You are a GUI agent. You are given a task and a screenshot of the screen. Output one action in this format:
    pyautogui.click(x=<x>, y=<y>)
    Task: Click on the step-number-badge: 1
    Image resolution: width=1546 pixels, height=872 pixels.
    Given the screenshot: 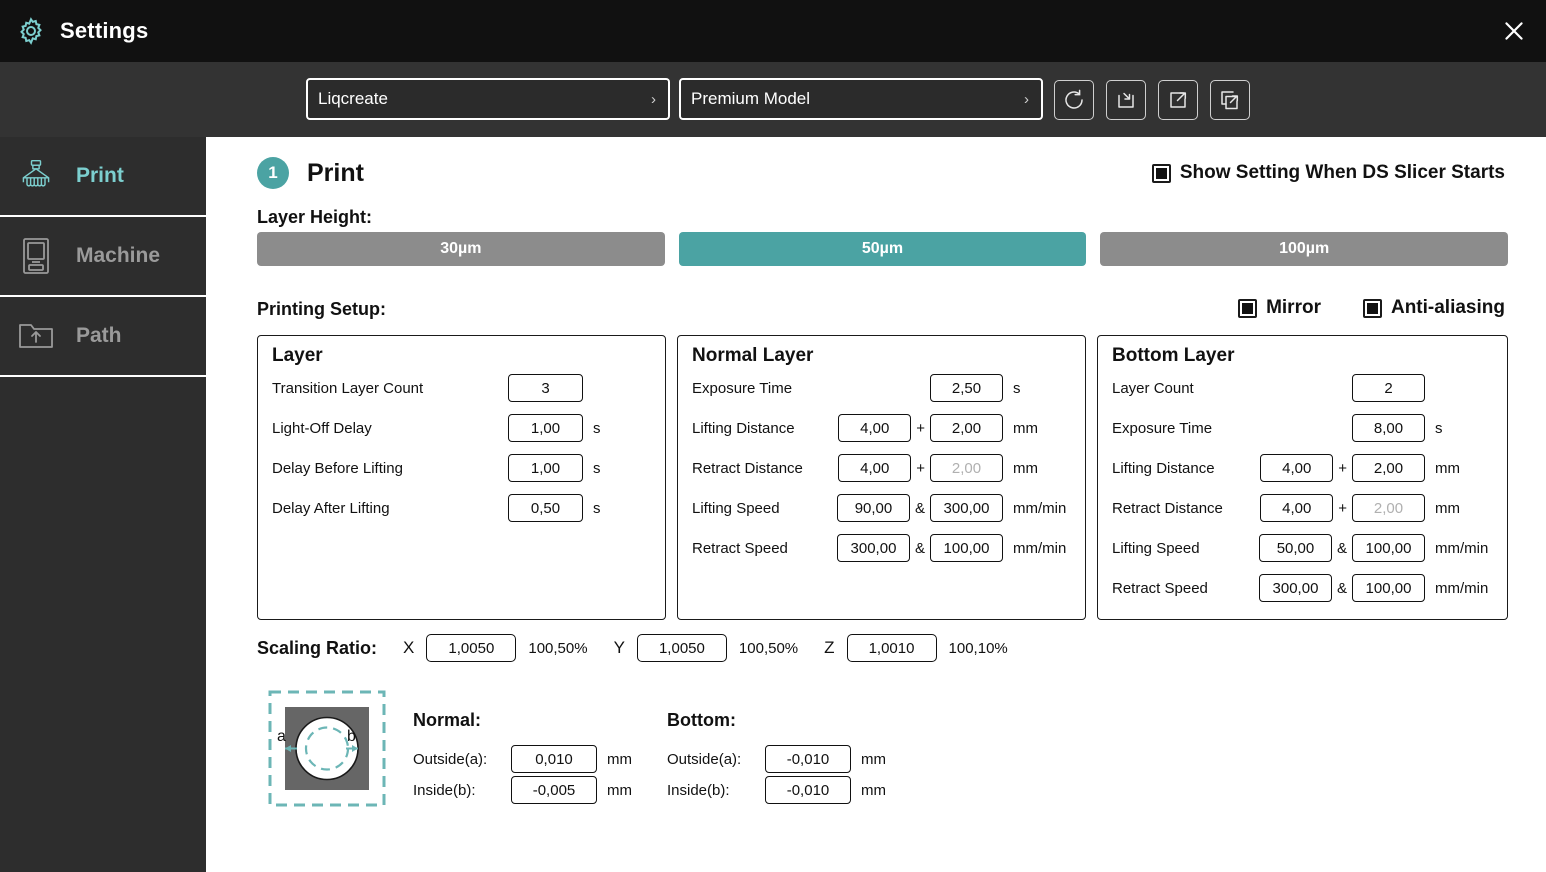 What is the action you would take?
    pyautogui.click(x=273, y=173)
    